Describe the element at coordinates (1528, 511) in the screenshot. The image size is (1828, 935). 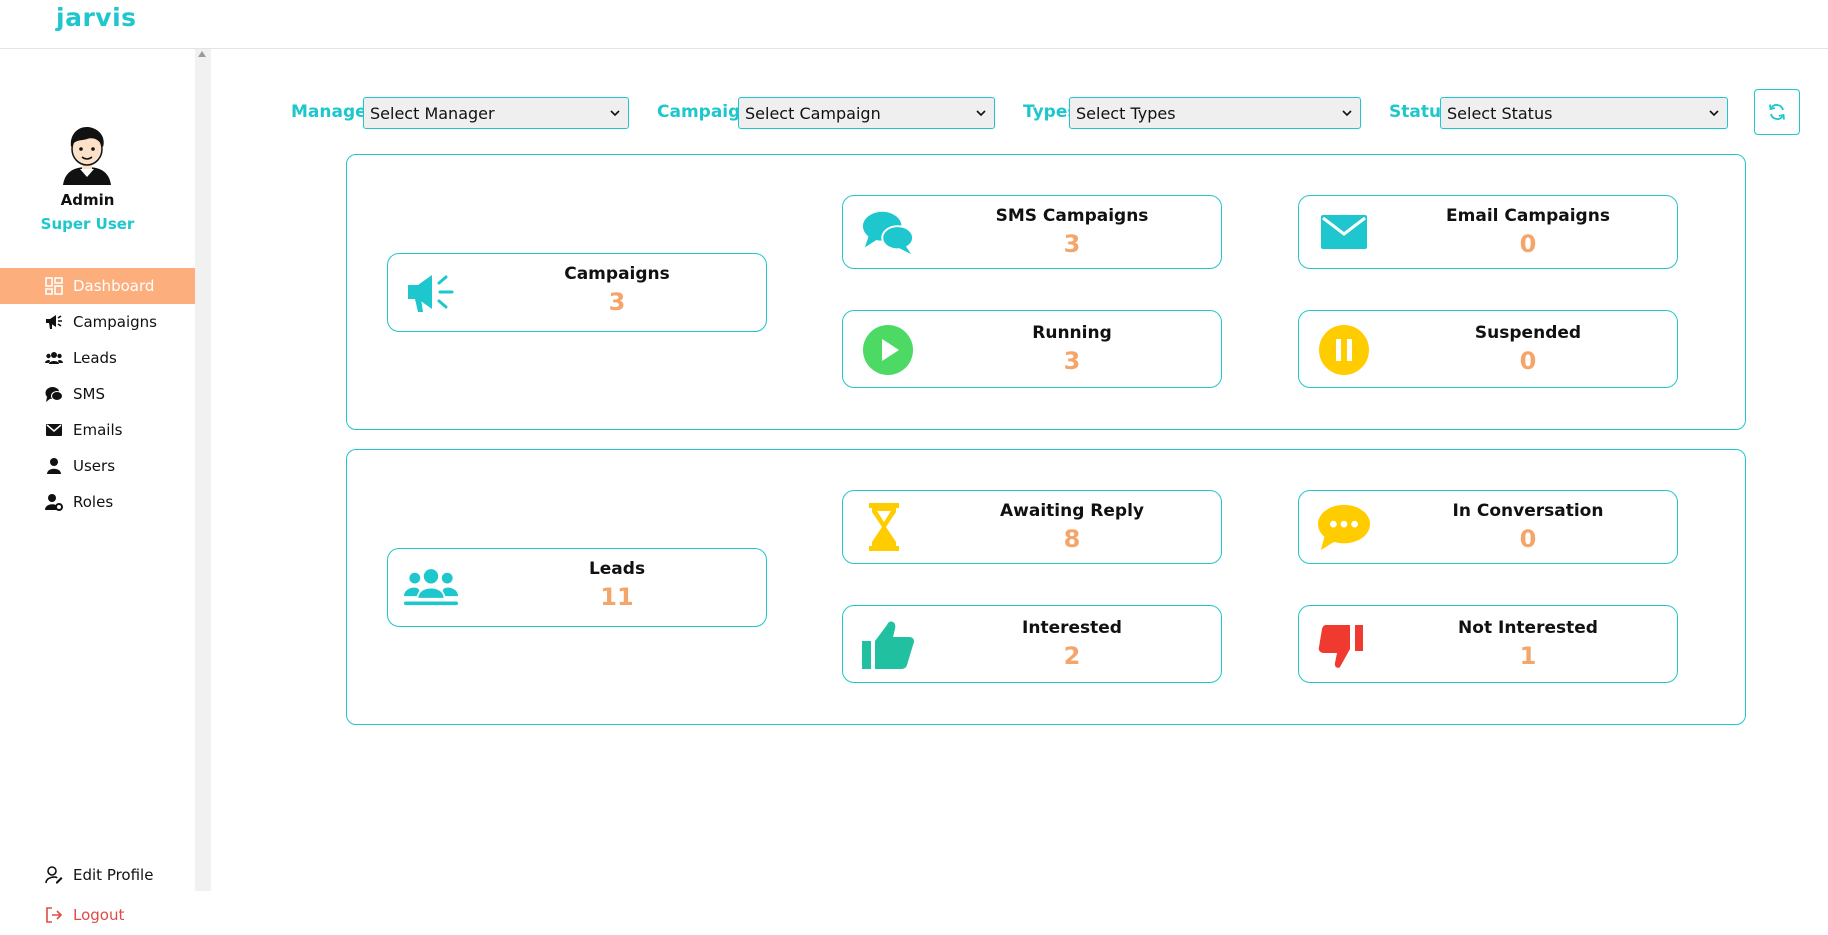
I see `in-conversation-card-title: In Conversation` at that location.